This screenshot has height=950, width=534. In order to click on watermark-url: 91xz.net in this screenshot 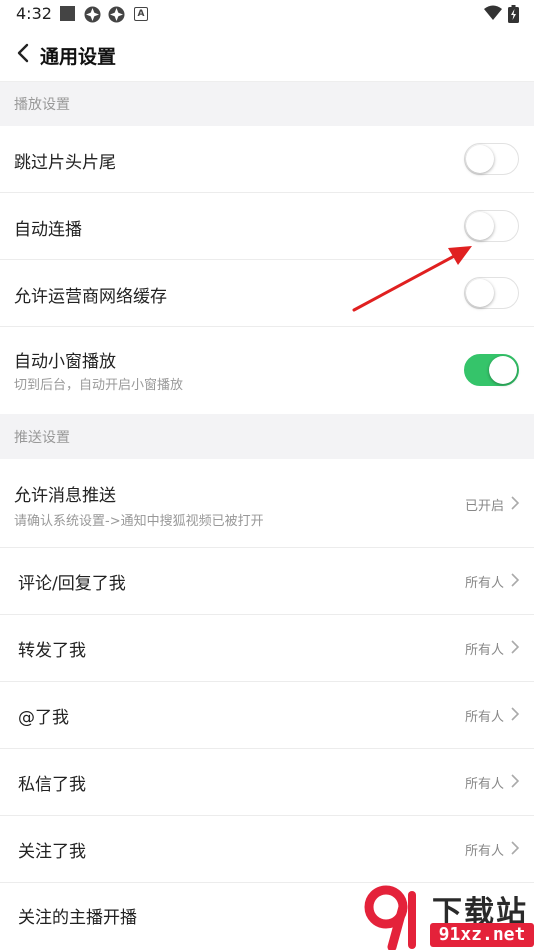, I will do `click(482, 935)`.